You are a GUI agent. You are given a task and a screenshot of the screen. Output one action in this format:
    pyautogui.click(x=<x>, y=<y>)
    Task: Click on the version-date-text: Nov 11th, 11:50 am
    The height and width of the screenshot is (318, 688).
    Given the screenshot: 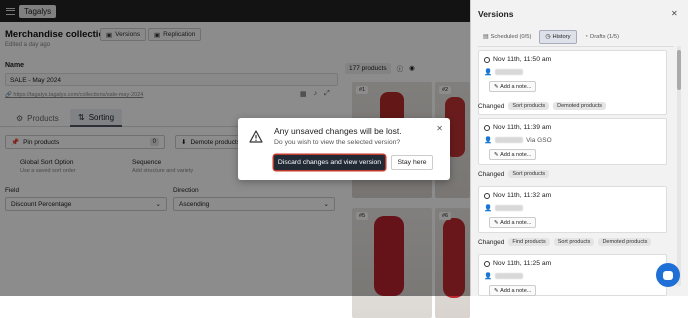 What is the action you would take?
    pyautogui.click(x=522, y=59)
    